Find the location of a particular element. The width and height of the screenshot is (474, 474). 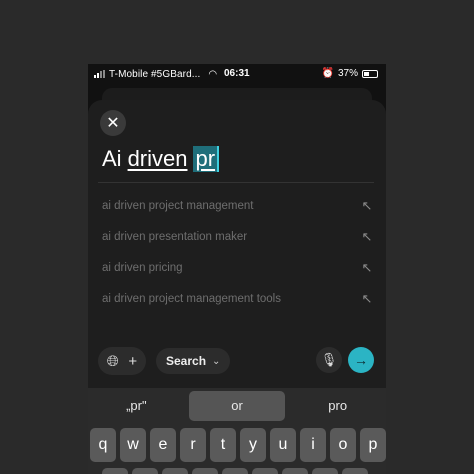

close-button: ✕ is located at coordinates (113, 123).